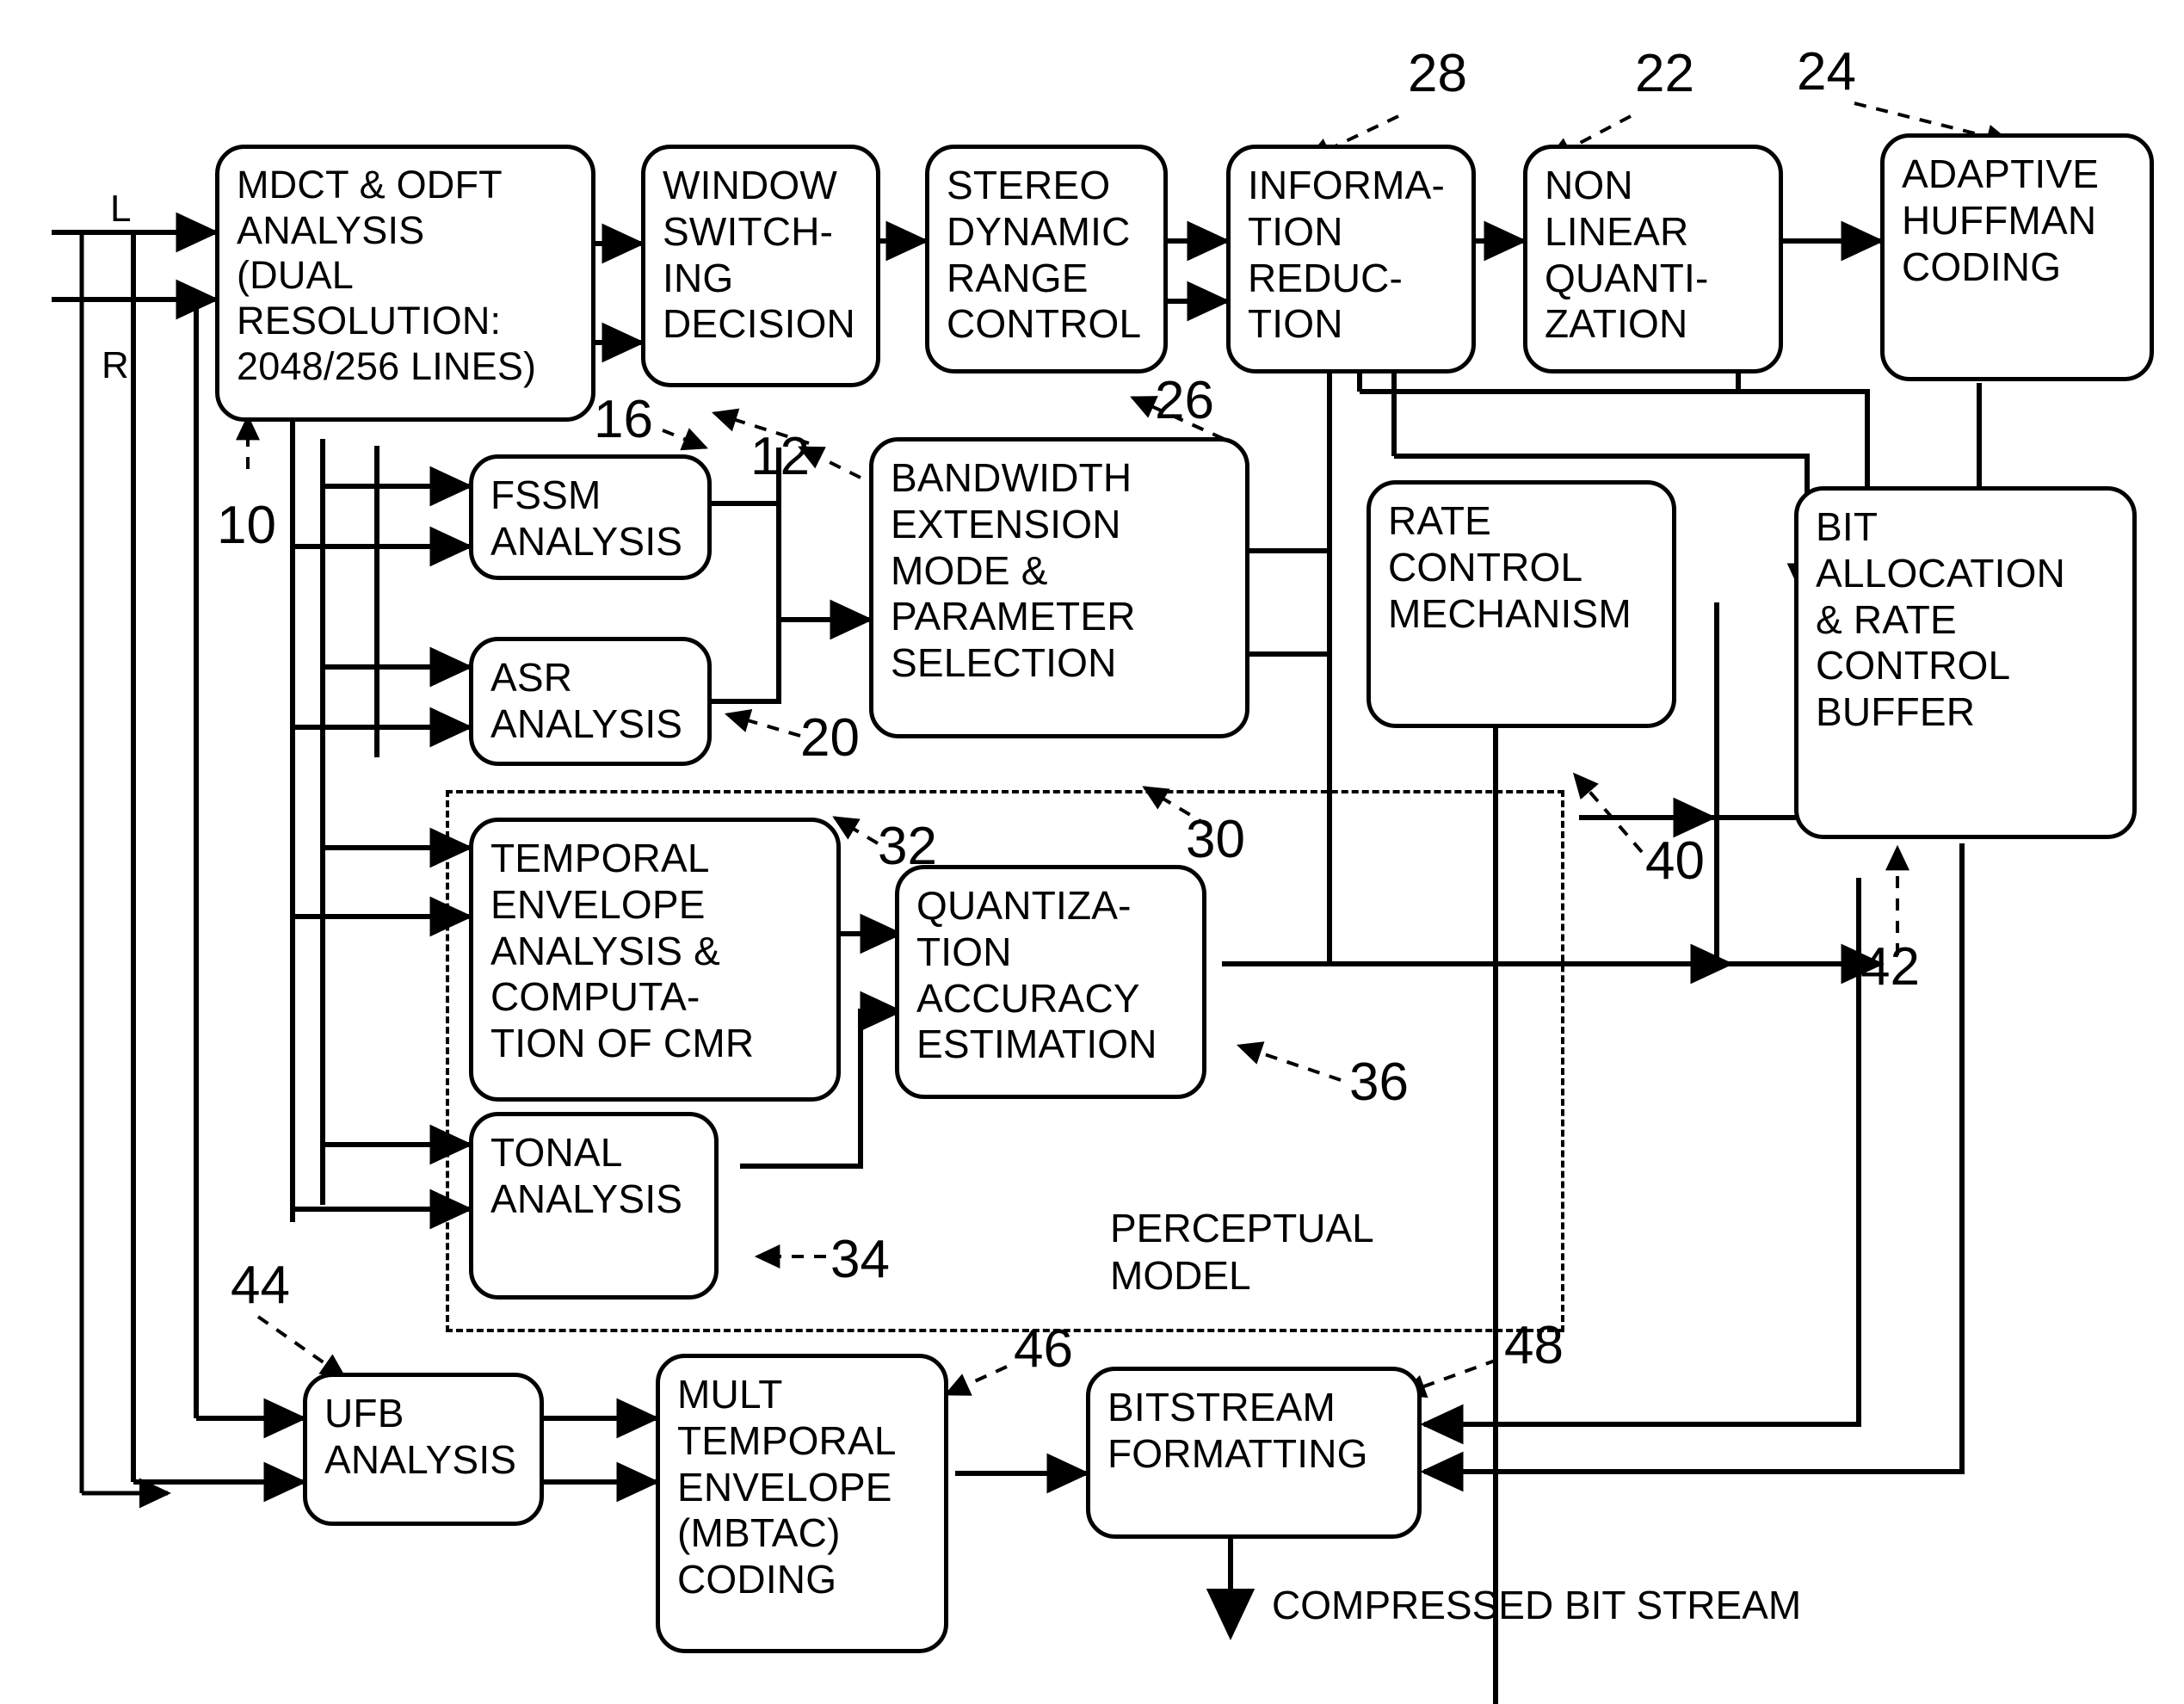  What do you see at coordinates (623, 419) in the screenshot?
I see `ref-numeral-16: 16` at bounding box center [623, 419].